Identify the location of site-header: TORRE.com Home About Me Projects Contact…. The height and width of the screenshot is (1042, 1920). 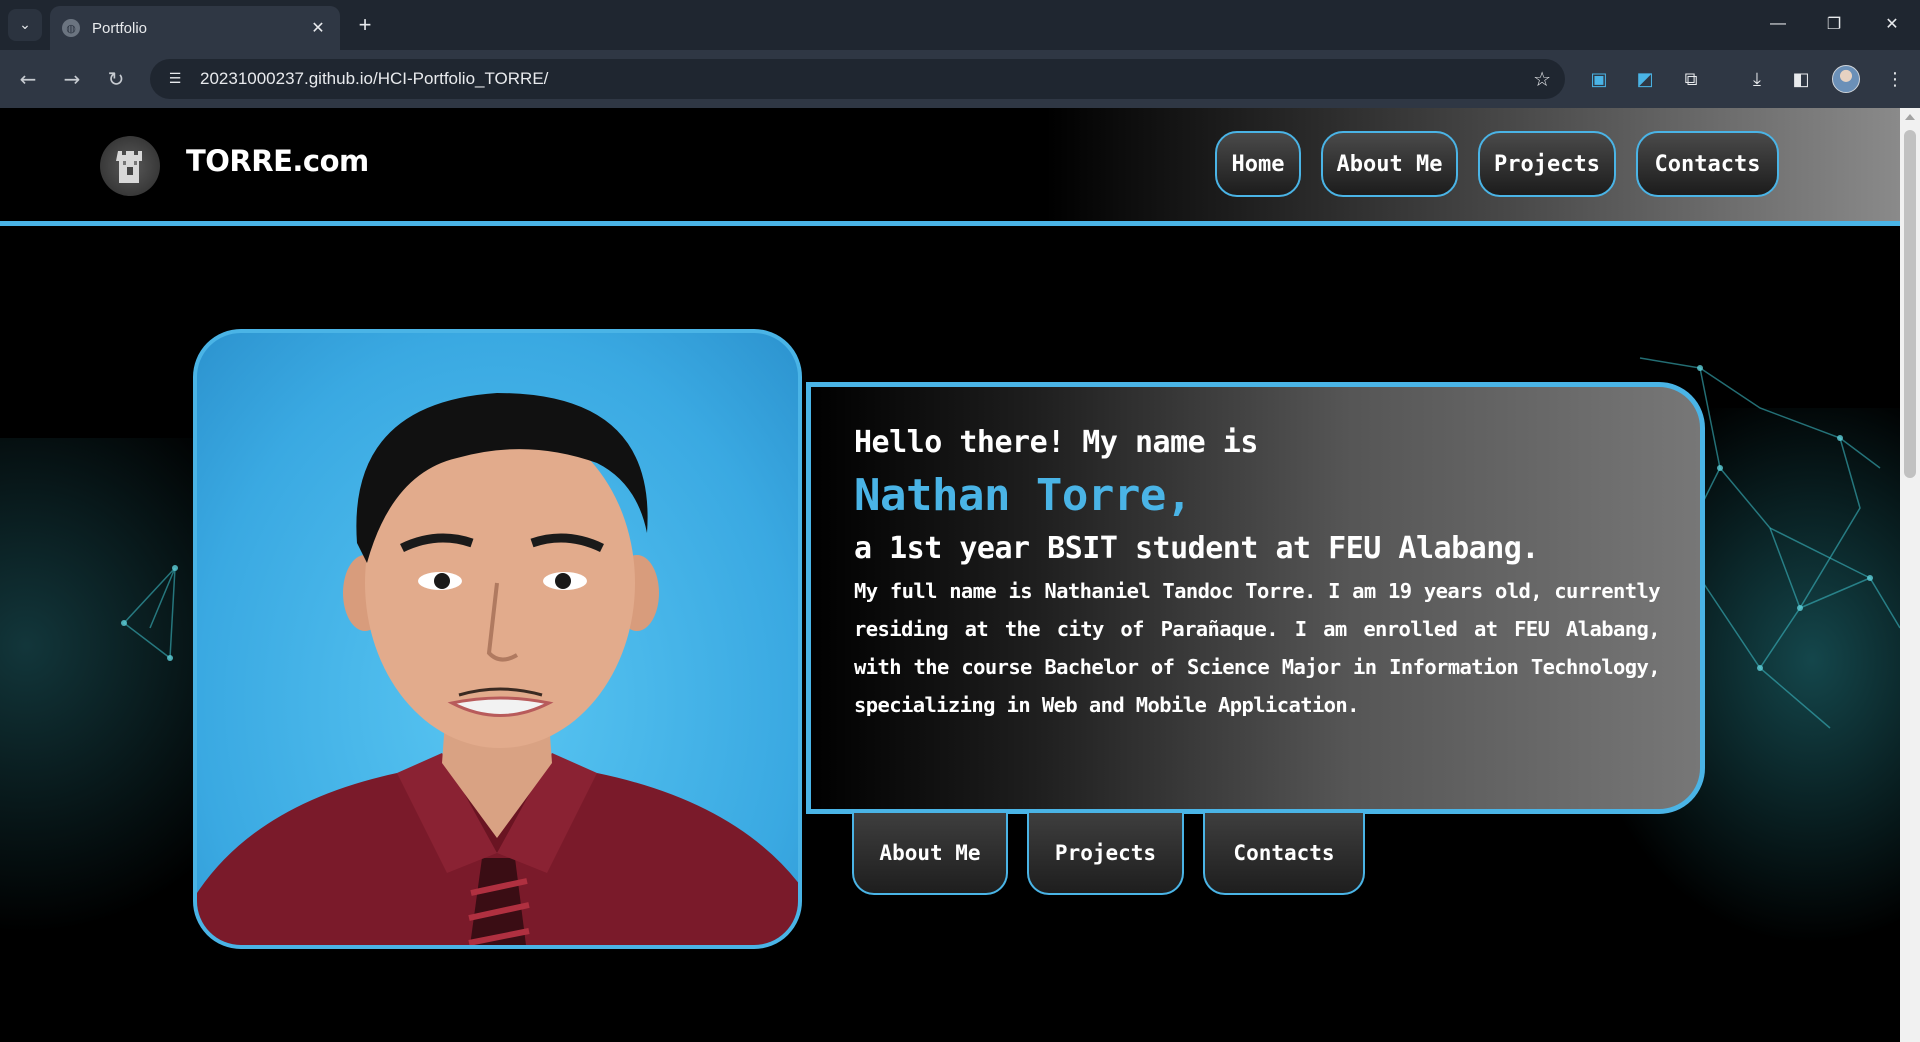
(950, 167).